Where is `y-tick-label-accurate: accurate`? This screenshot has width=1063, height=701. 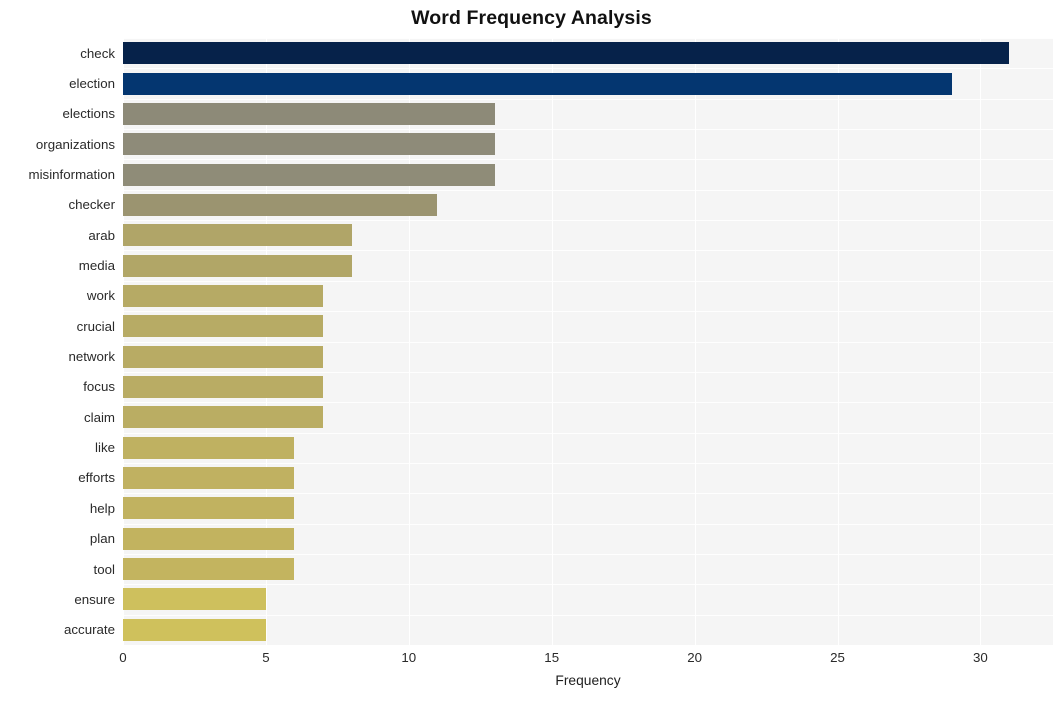 y-tick-label-accurate: accurate is located at coordinates (89, 630).